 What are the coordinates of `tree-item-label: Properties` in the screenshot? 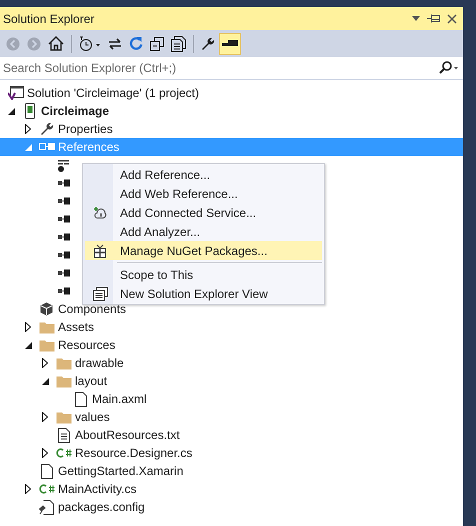 It's located at (85, 129).